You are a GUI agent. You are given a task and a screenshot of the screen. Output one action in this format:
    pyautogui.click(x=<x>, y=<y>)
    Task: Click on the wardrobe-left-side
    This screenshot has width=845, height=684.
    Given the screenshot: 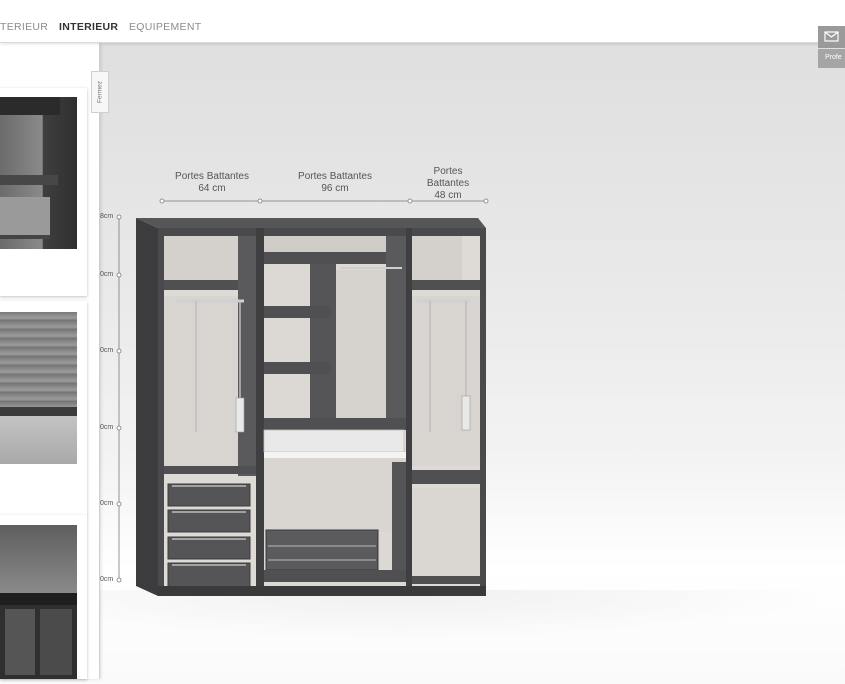 What is the action you would take?
    pyautogui.click(x=147, y=407)
    